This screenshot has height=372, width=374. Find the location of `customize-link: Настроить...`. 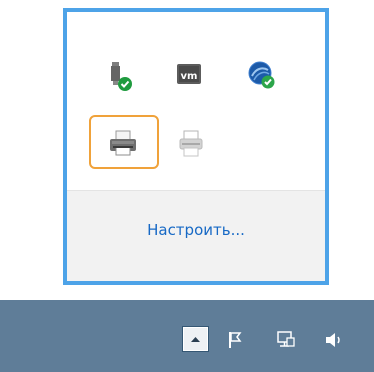

customize-link: Настроить... is located at coordinates (196, 230).